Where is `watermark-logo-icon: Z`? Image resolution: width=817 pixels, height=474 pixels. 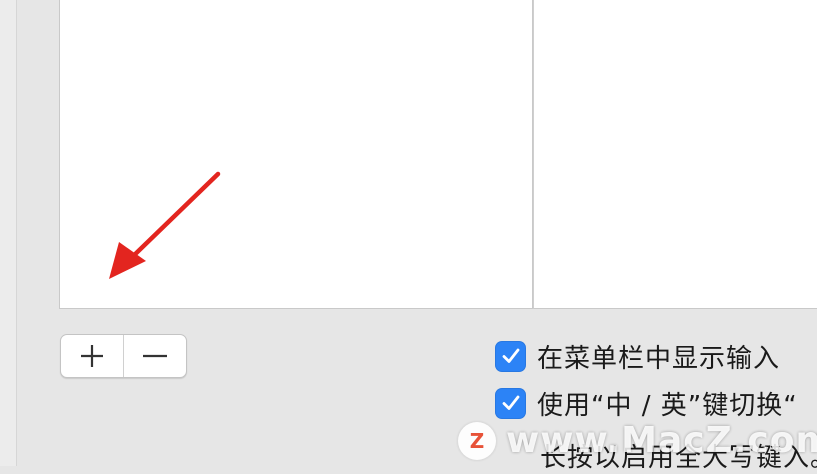 watermark-logo-icon: Z is located at coordinates (477, 440).